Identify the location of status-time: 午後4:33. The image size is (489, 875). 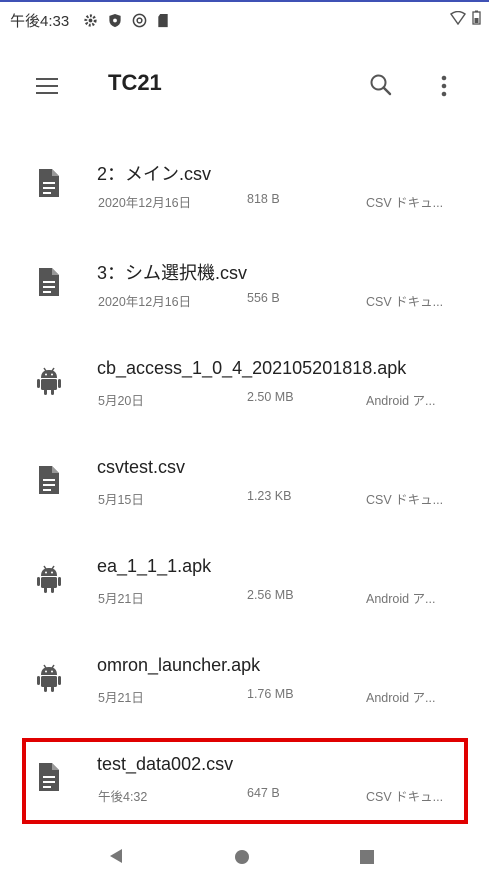
(40, 21).